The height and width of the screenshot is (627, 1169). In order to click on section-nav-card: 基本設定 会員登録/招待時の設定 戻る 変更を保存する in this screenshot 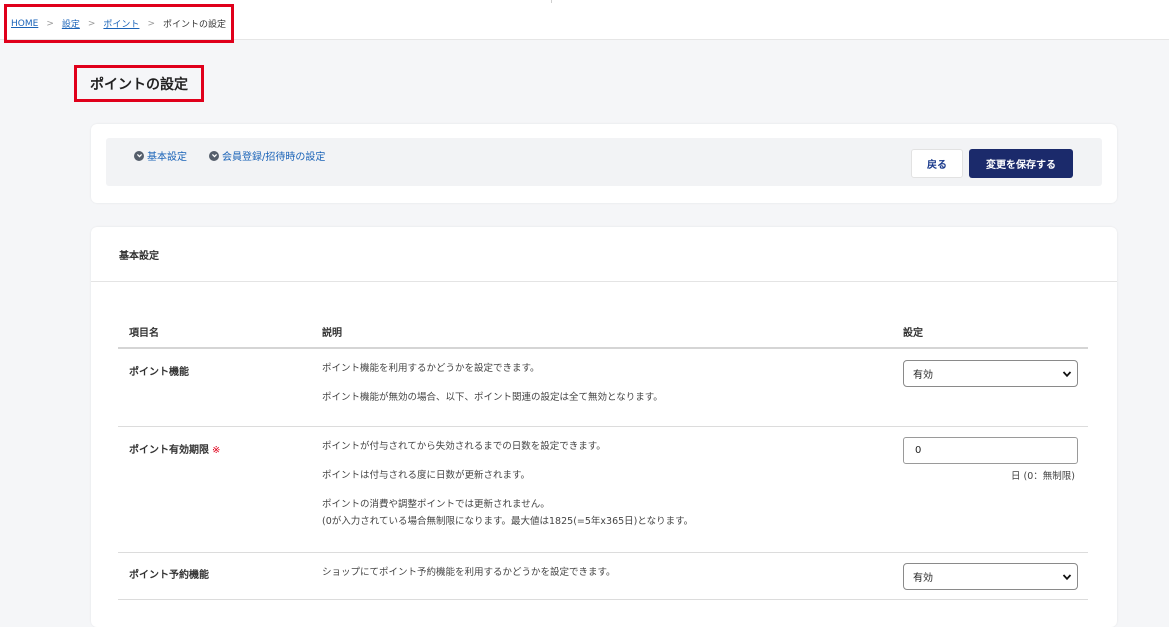, I will do `click(604, 163)`.